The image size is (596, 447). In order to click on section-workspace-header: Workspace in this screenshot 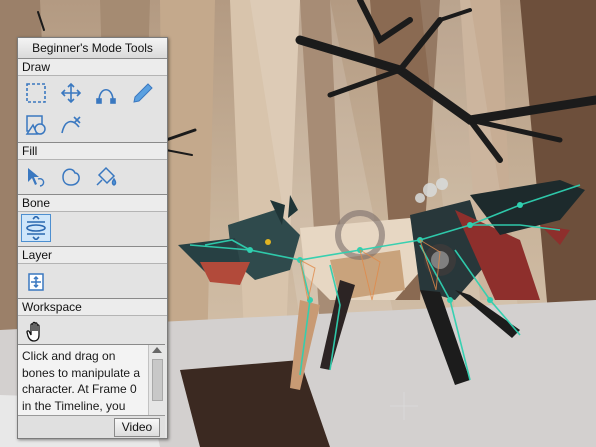, I will do `click(92, 307)`.